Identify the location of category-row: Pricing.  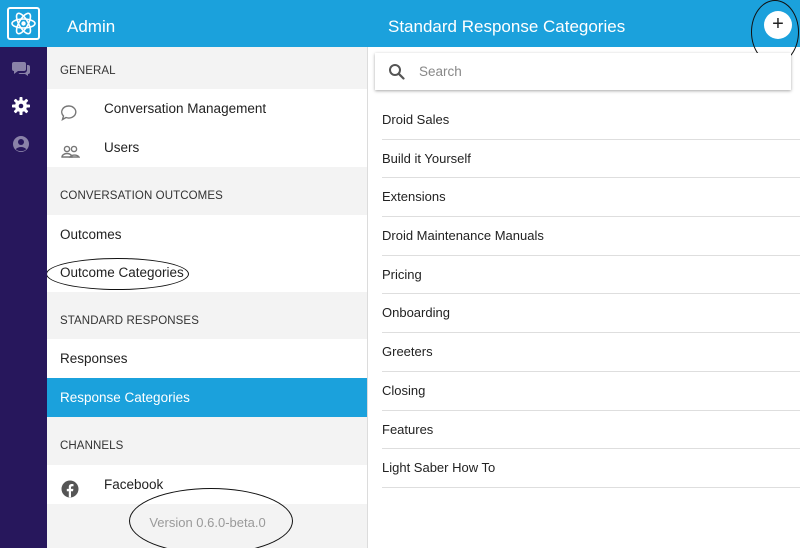
(591, 275).